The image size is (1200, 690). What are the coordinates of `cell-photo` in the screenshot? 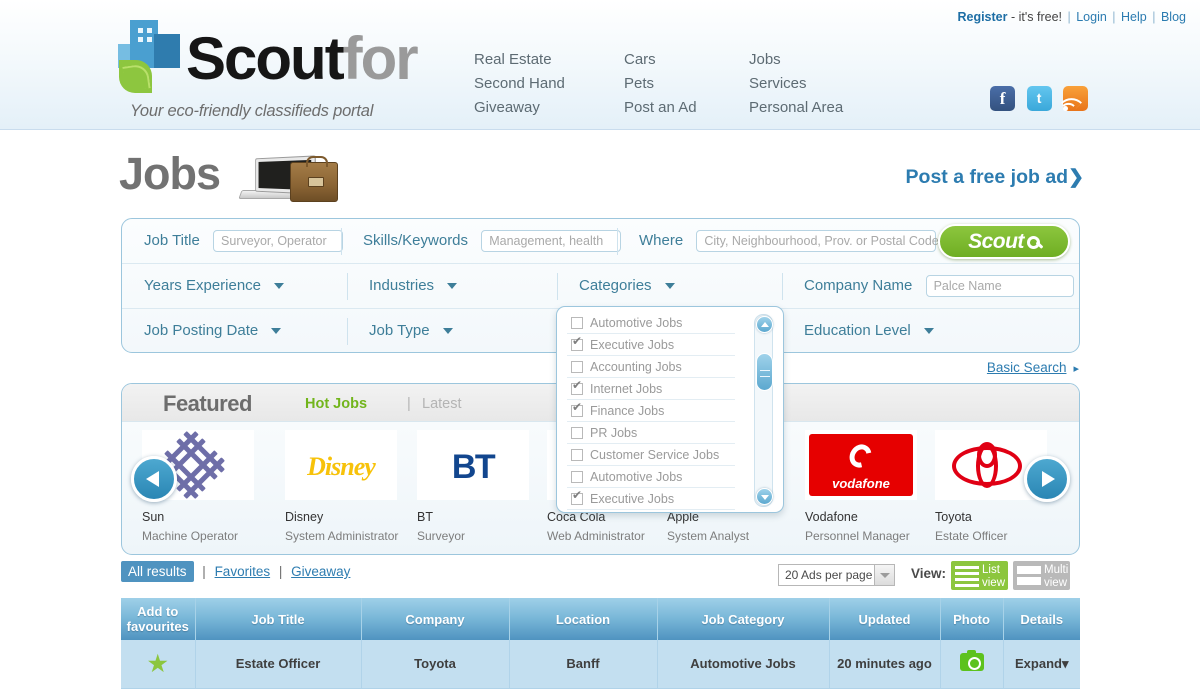 It's located at (972, 664).